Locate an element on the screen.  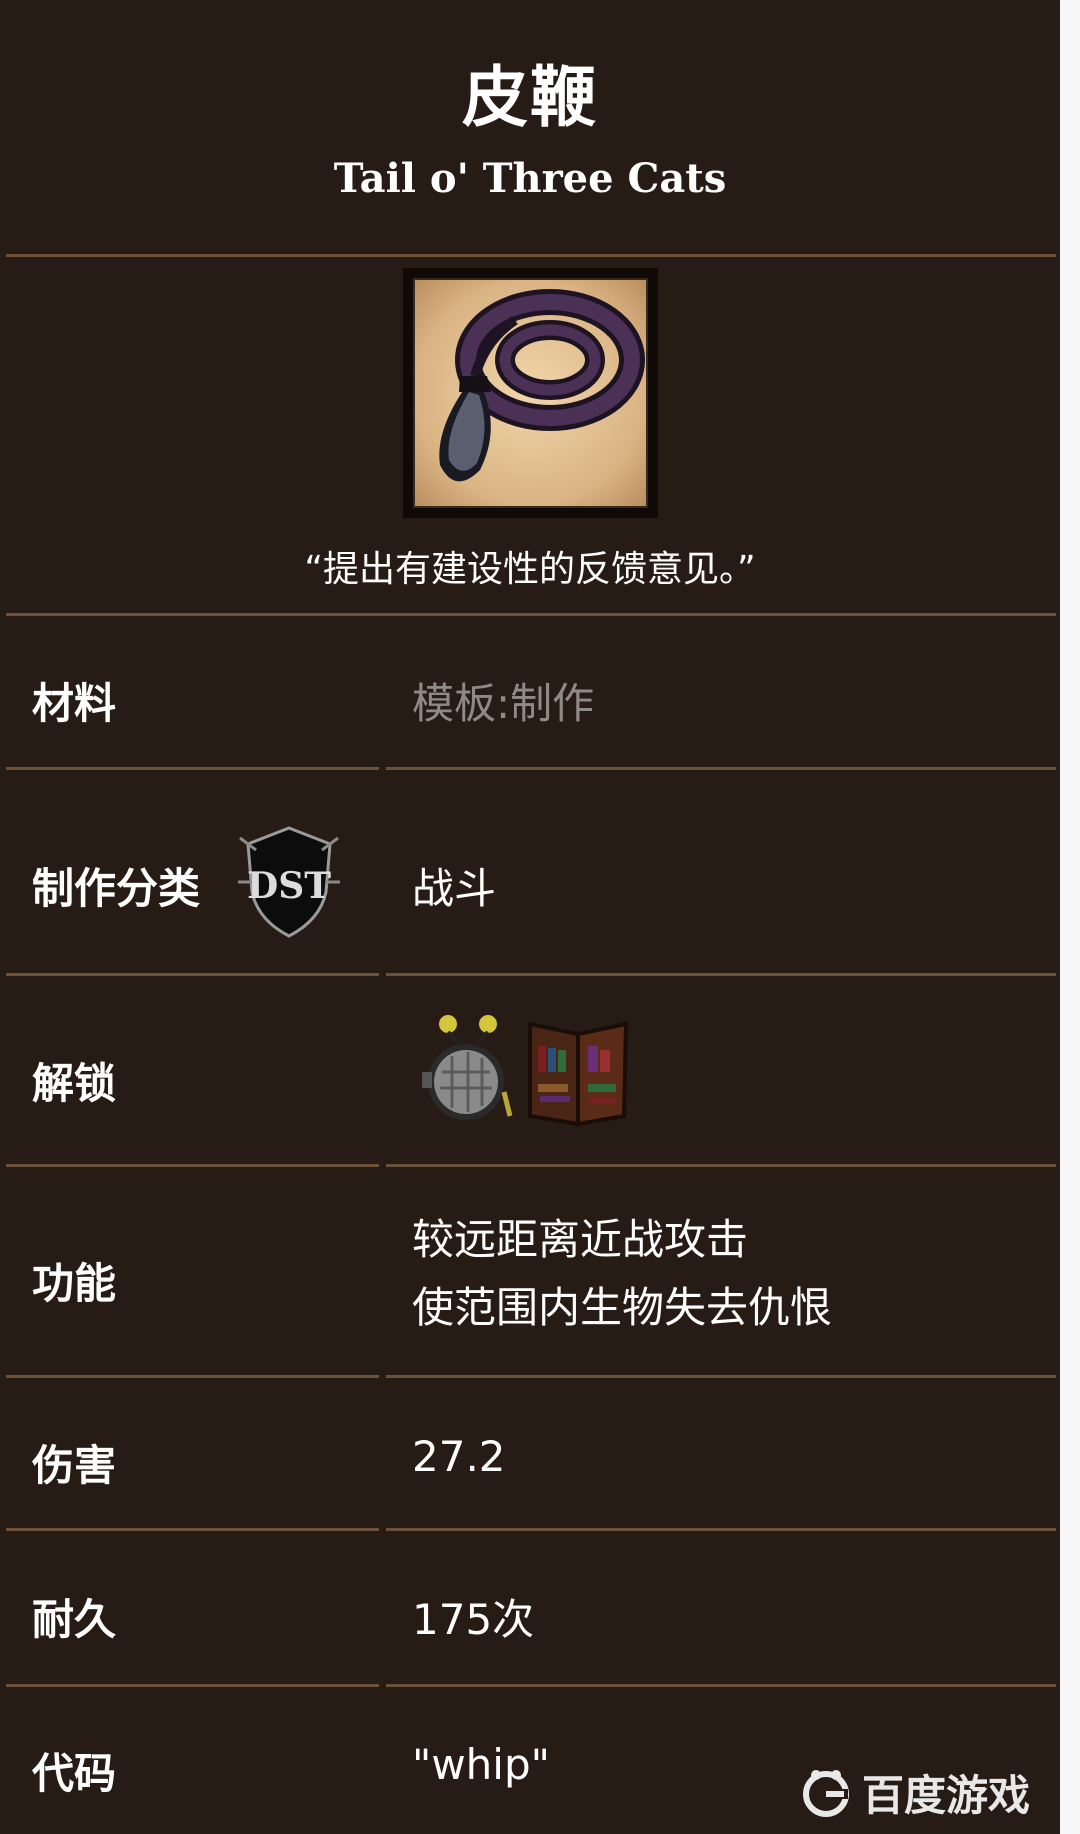
dst-badge-icon: DST is located at coordinates (289, 882).